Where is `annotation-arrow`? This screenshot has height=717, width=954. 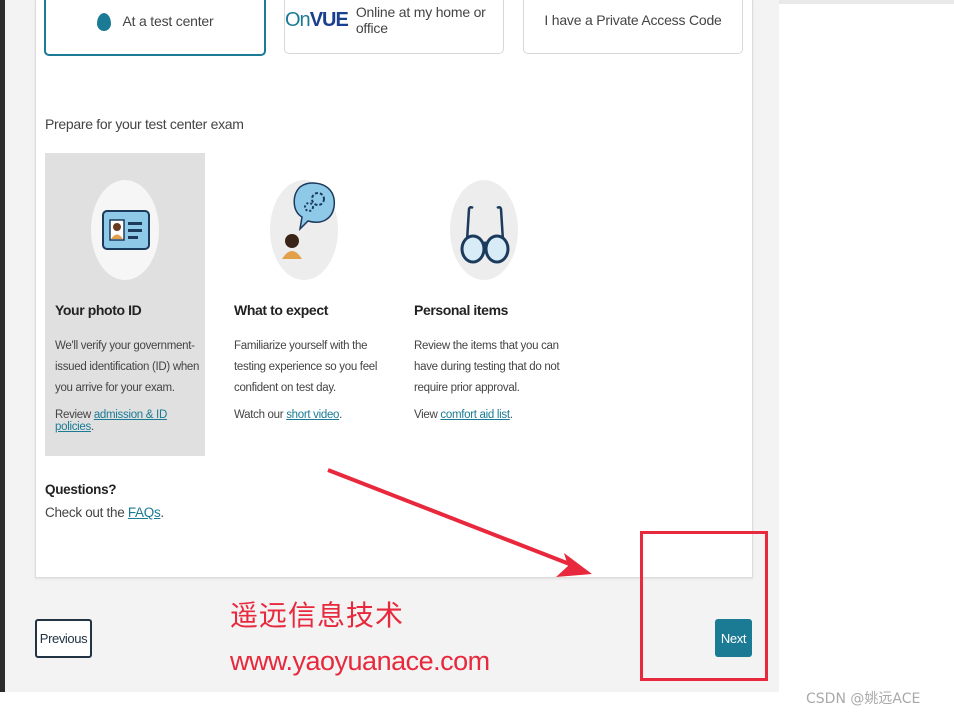
annotation-arrow is located at coordinates (459, 522).